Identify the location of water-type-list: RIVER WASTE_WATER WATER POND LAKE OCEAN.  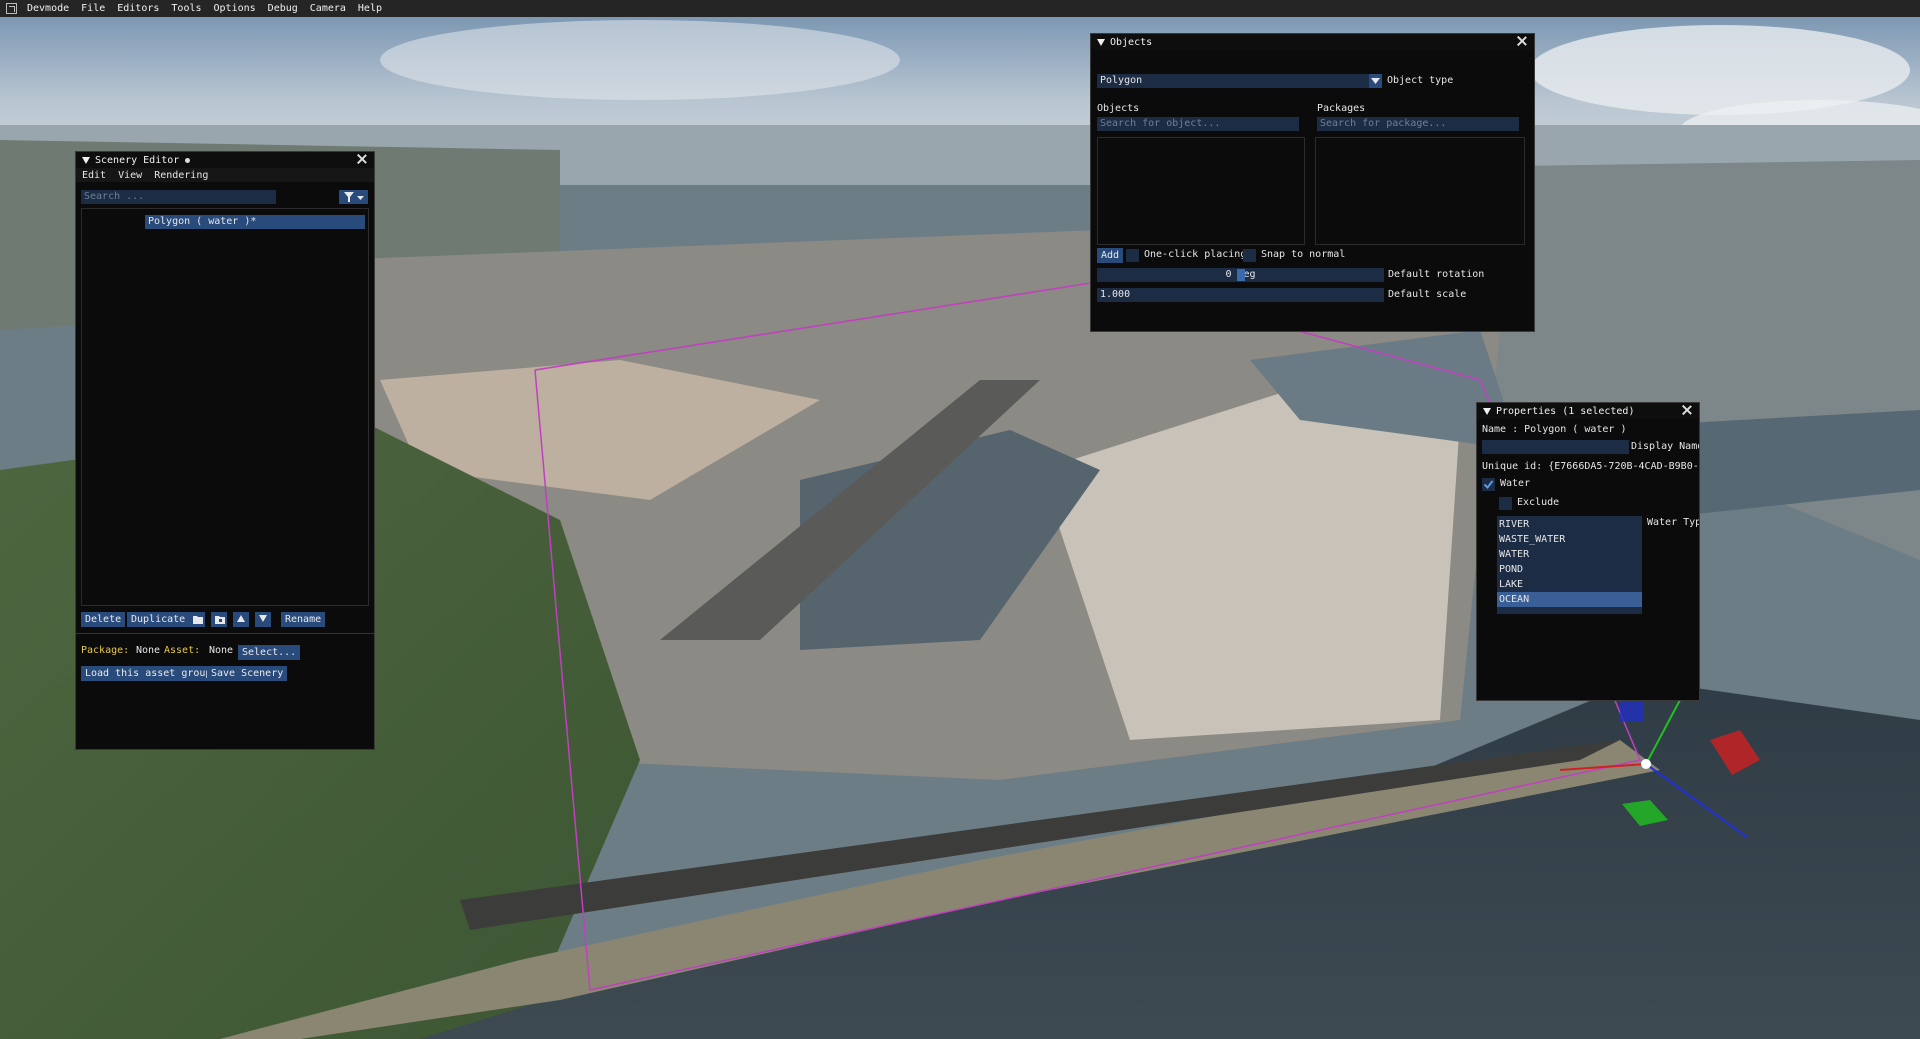
(1569, 565).